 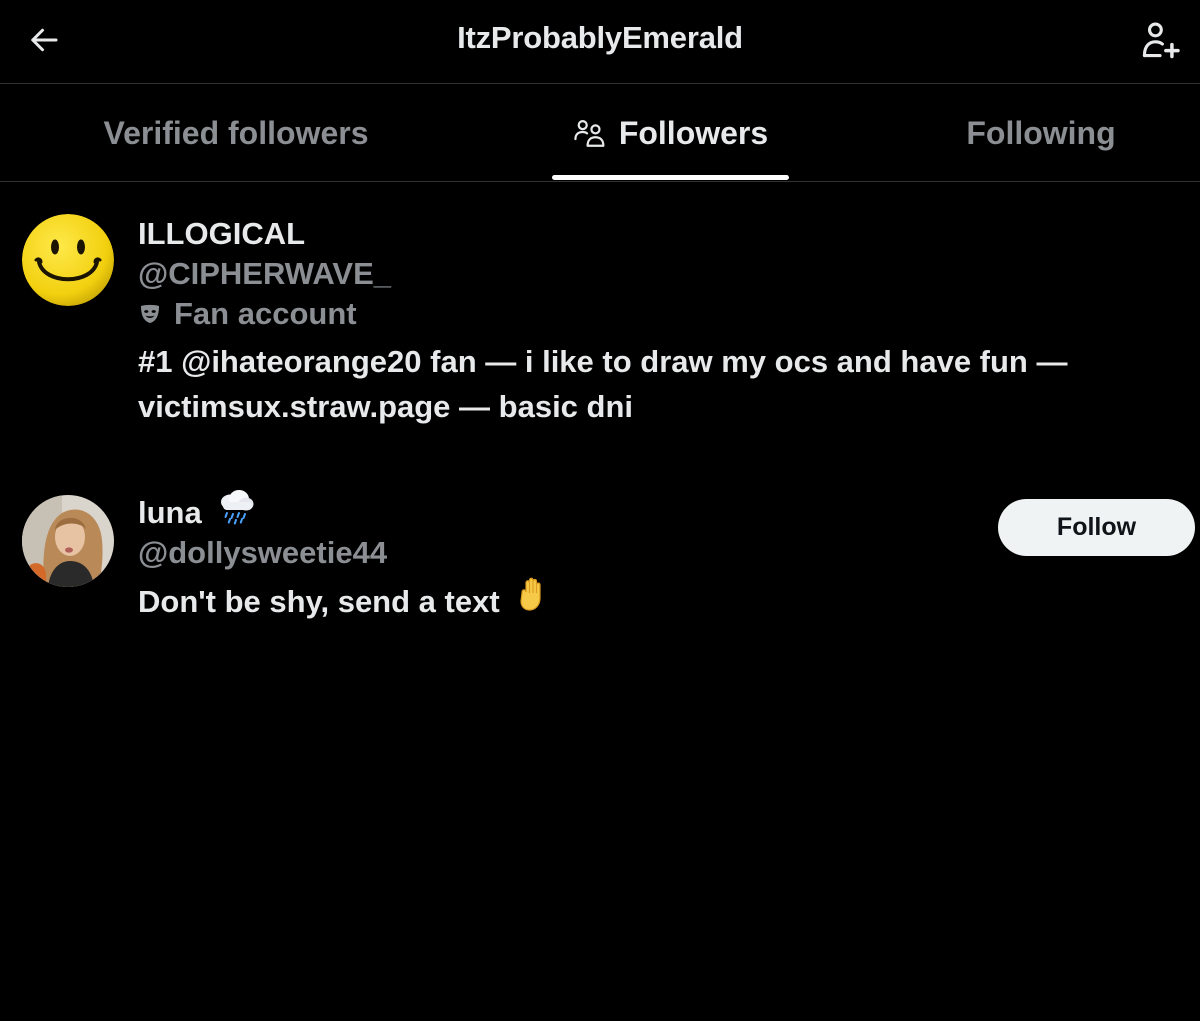 I want to click on tab-label: Followers, so click(x=693, y=132).